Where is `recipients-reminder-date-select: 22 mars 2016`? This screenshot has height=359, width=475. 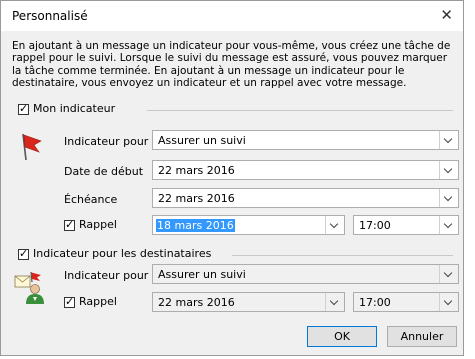
recipients-reminder-date-select: 22 mars 2016 is located at coordinates (248, 302).